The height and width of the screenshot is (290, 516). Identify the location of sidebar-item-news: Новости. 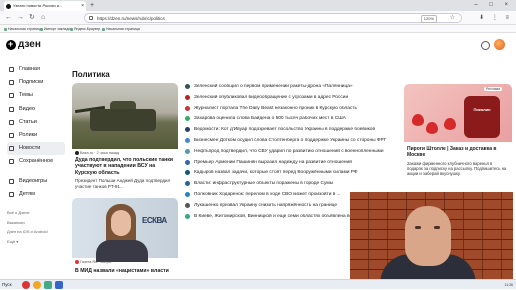
(36, 149).